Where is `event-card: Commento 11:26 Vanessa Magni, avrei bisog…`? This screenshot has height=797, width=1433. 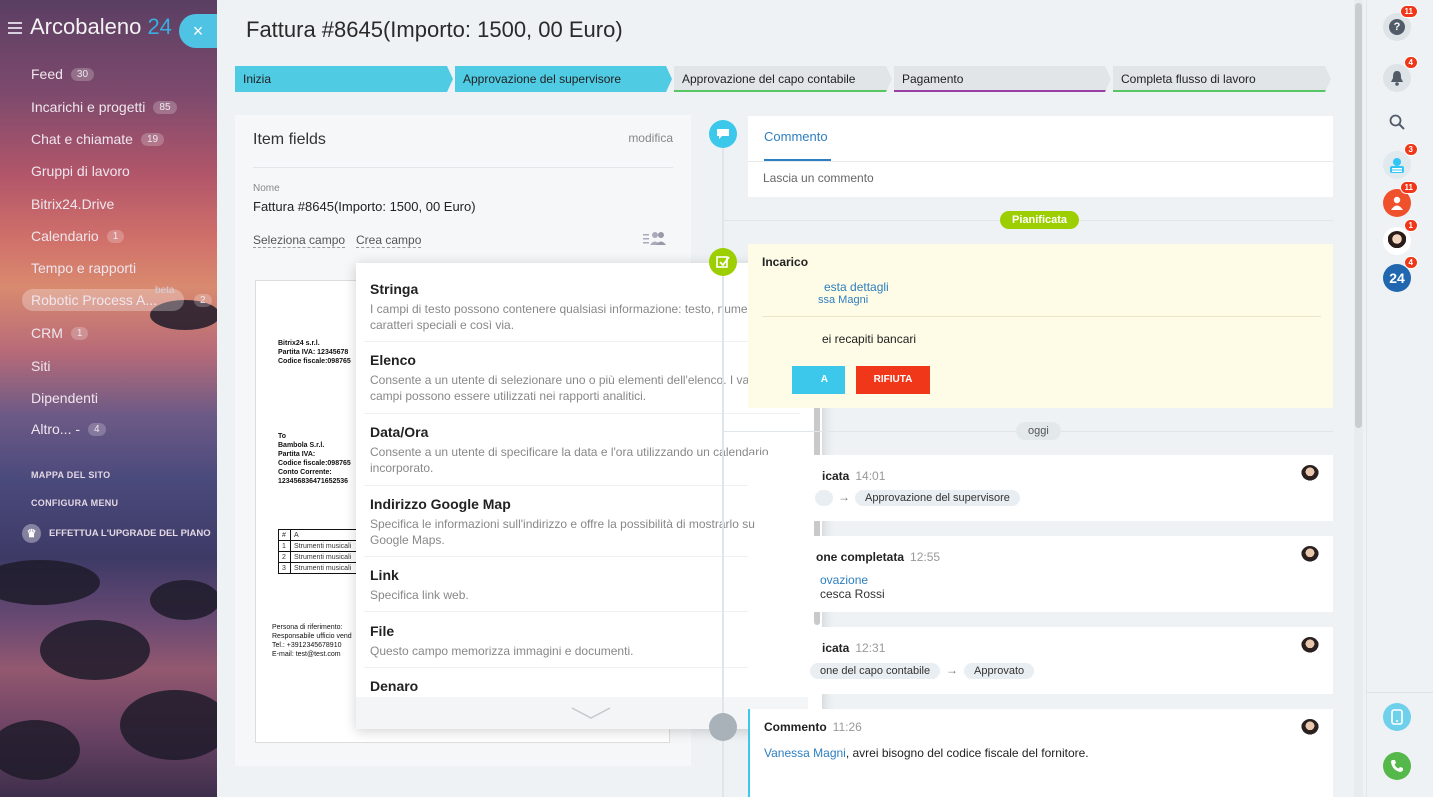 event-card: Commento 11:26 Vanessa Magni, avrei bisog… is located at coordinates (1040, 753).